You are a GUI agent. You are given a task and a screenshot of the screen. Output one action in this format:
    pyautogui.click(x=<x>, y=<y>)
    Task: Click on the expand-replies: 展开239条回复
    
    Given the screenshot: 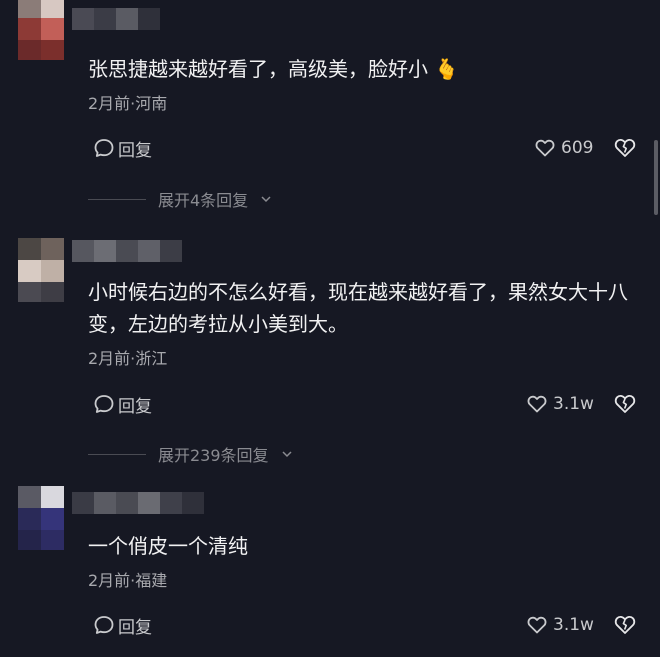 What is the action you would take?
    pyautogui.click(x=190, y=454)
    